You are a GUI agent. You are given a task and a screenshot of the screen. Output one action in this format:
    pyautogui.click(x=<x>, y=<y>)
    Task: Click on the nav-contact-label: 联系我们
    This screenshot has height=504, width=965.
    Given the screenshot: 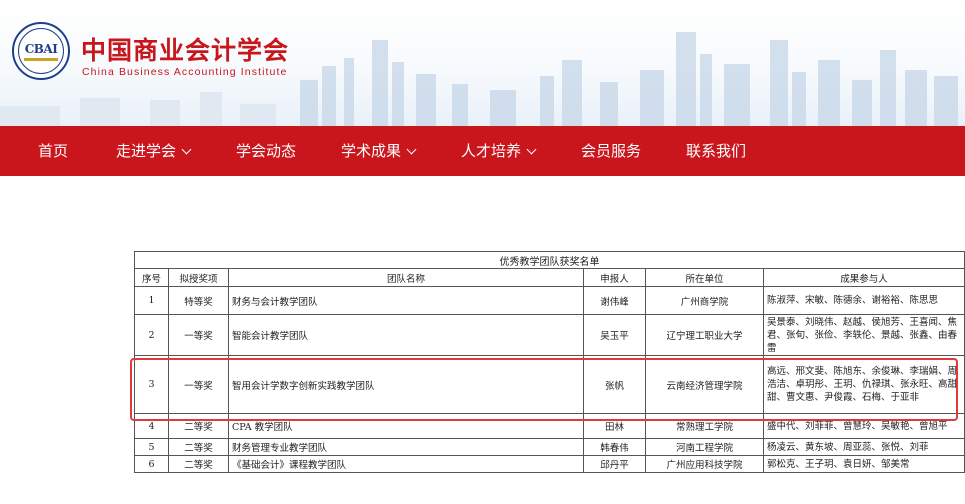 What is the action you would take?
    pyautogui.click(x=716, y=151)
    